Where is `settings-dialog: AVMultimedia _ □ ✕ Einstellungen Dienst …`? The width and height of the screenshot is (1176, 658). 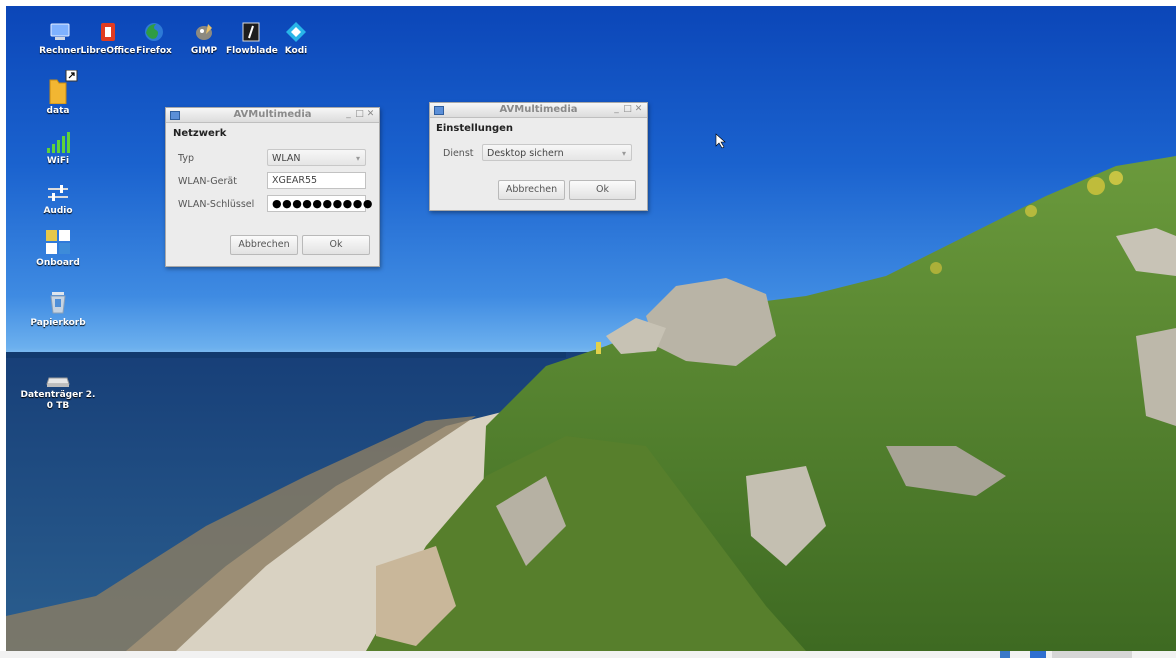 settings-dialog: AVMultimedia _ □ ✕ Einstellungen Dienst … is located at coordinates (538, 156).